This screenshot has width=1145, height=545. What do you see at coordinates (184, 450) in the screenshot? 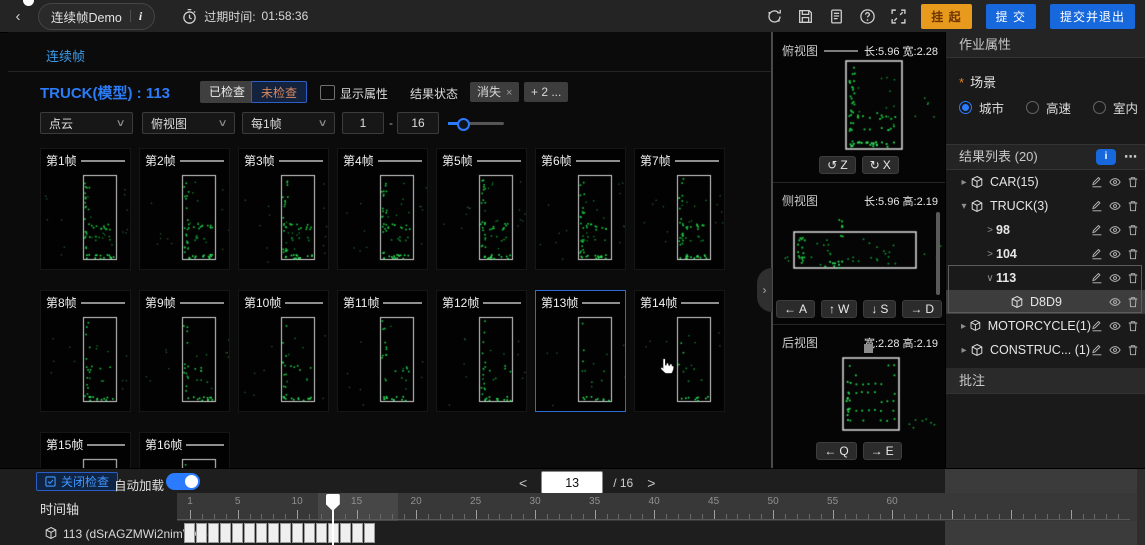
I see `frame-thumbnail-16: 第16帧` at bounding box center [184, 450].